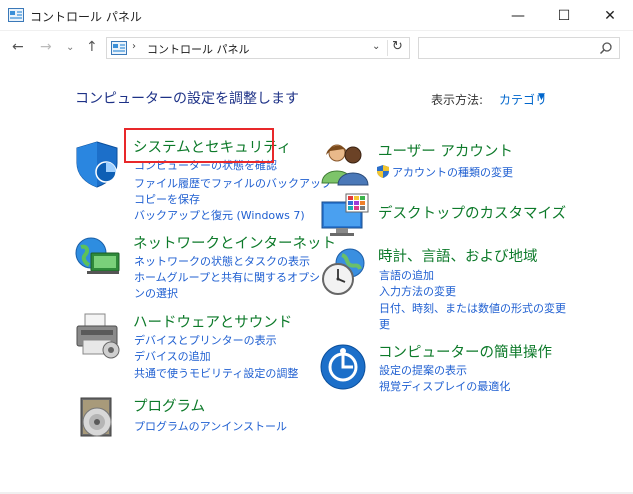  Describe the element at coordinates (387, 48) in the screenshot. I see `address-divider` at that location.